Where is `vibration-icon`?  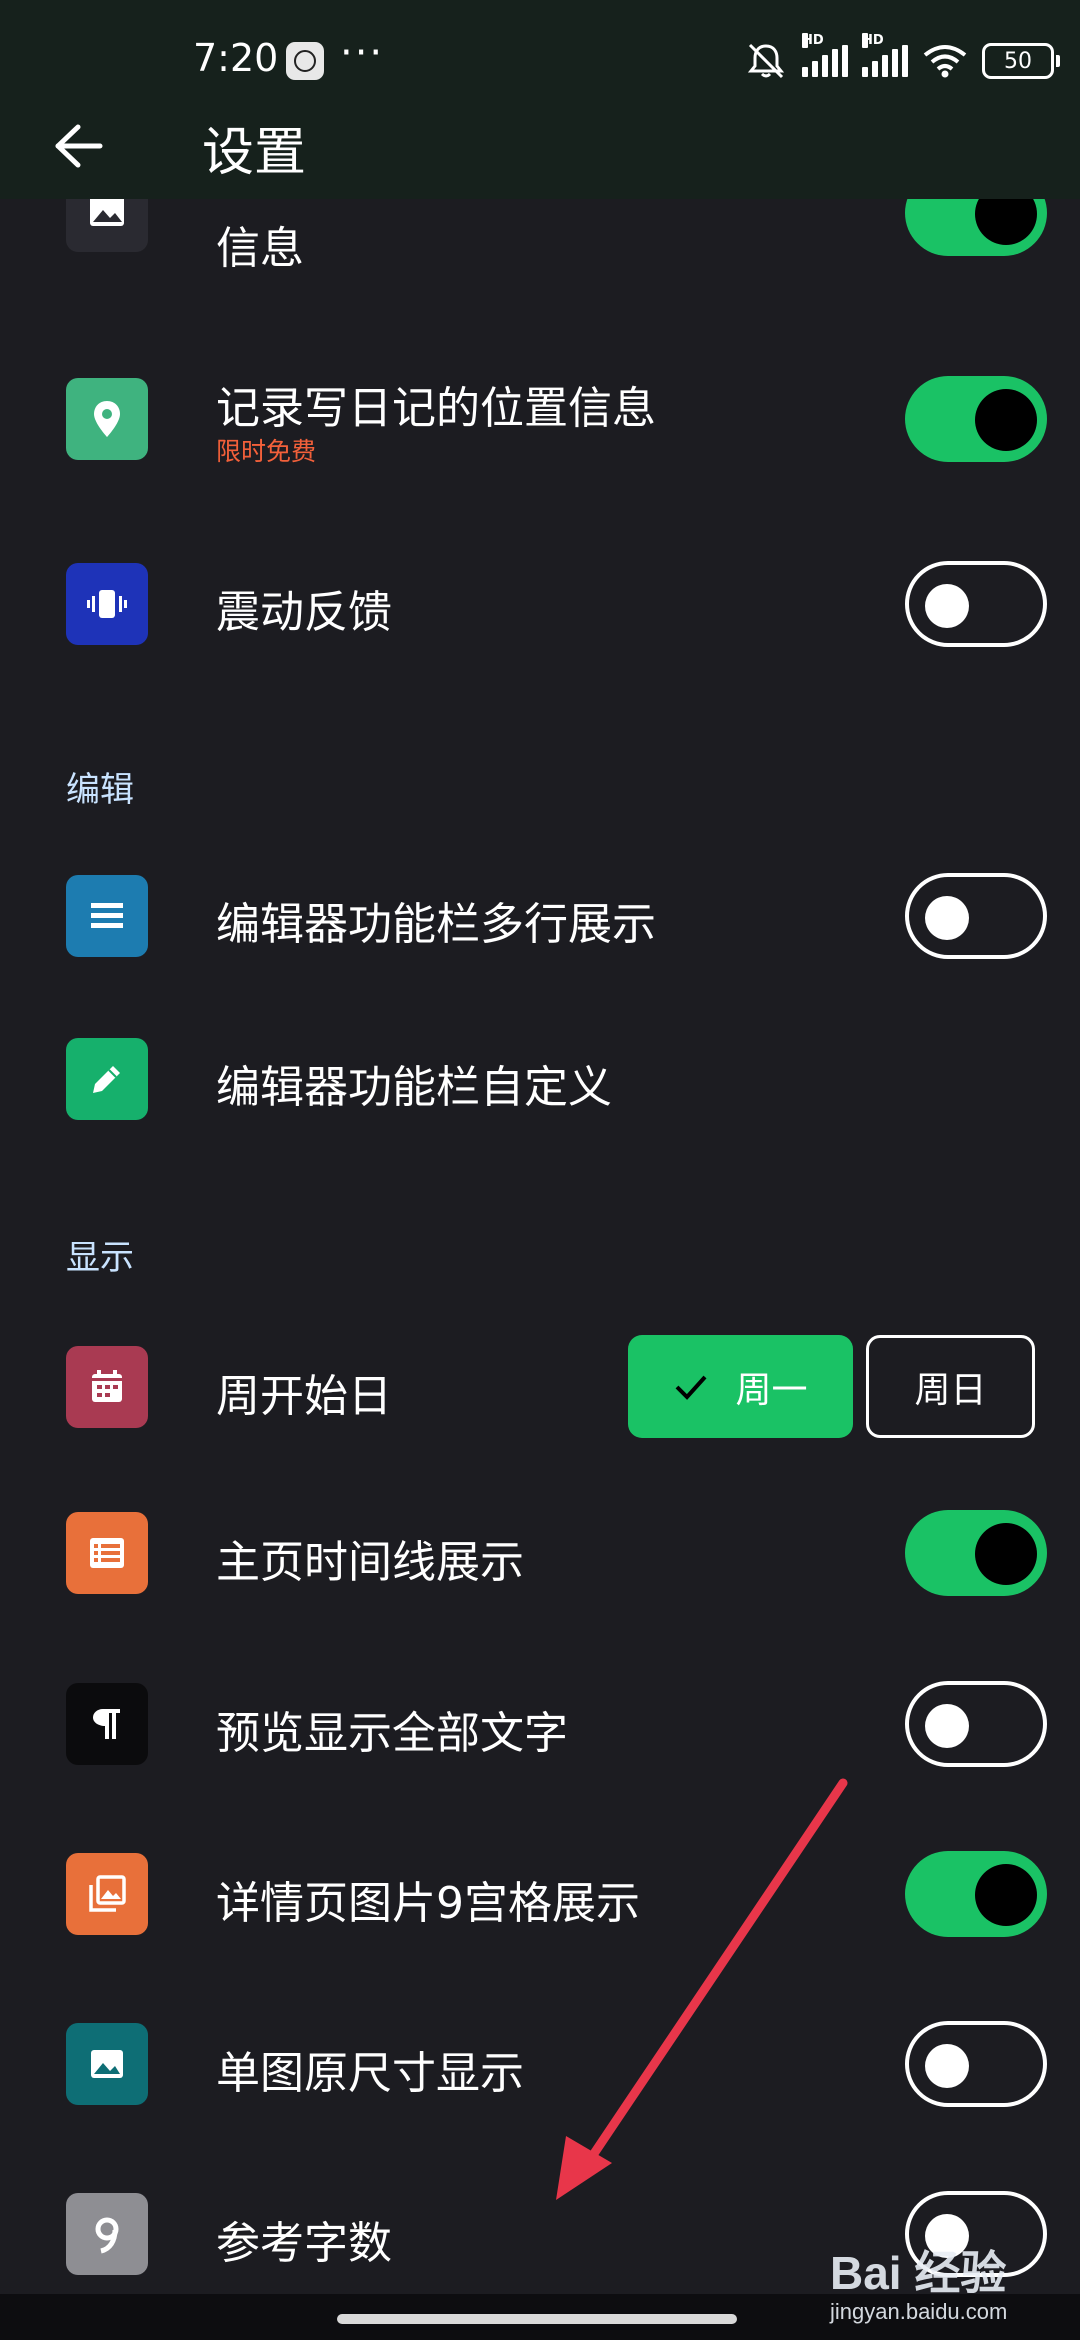 vibration-icon is located at coordinates (107, 604).